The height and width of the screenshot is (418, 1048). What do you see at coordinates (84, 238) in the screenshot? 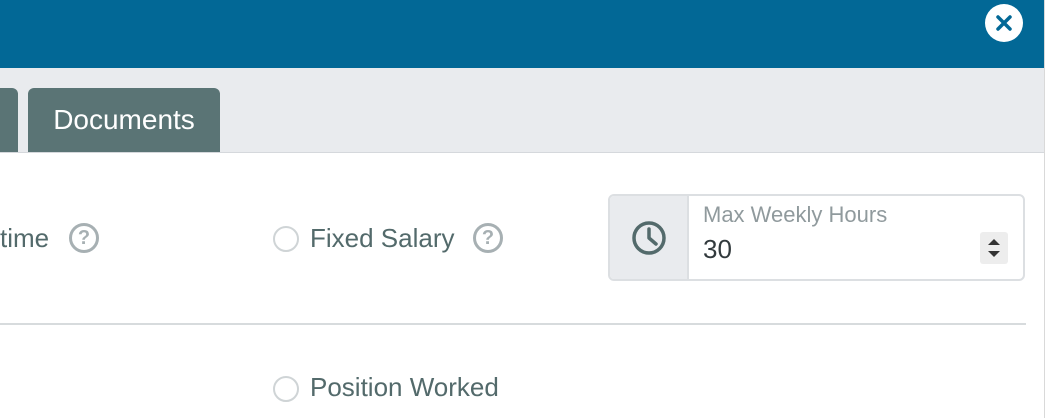
I see `overtime-help-icon: ?` at bounding box center [84, 238].